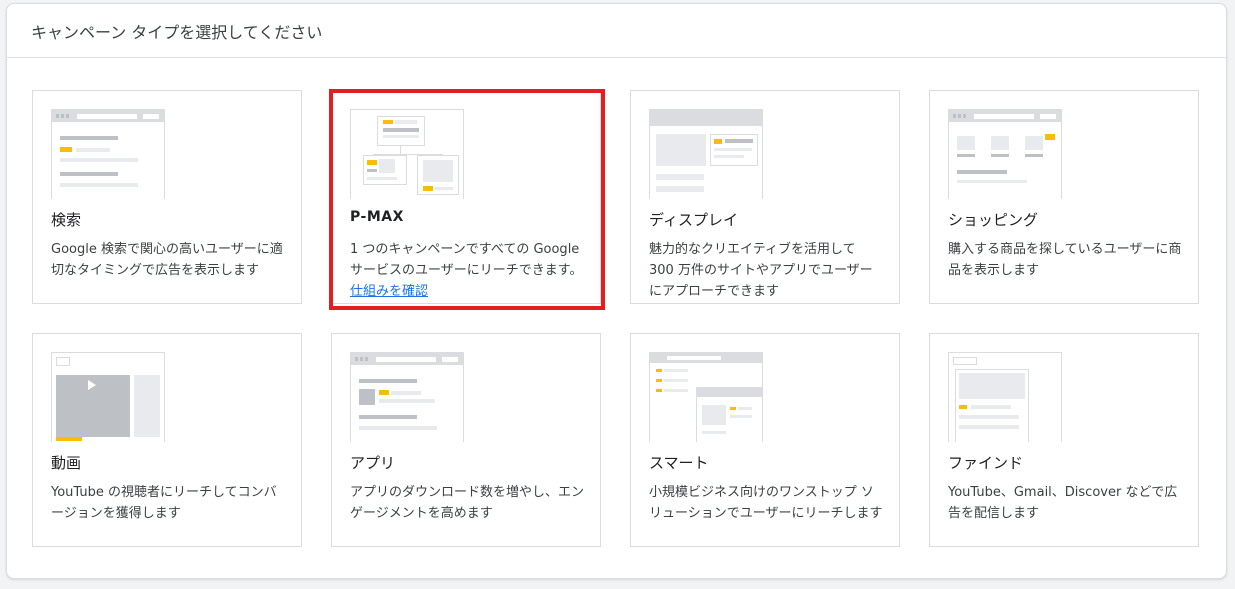 Image resolution: width=1235 pixels, height=589 pixels. What do you see at coordinates (167, 197) in the screenshot?
I see `campaign-card-search: 検索 Google 検索で関心の高いユーザーに適切なタイミングで広告を表示します` at bounding box center [167, 197].